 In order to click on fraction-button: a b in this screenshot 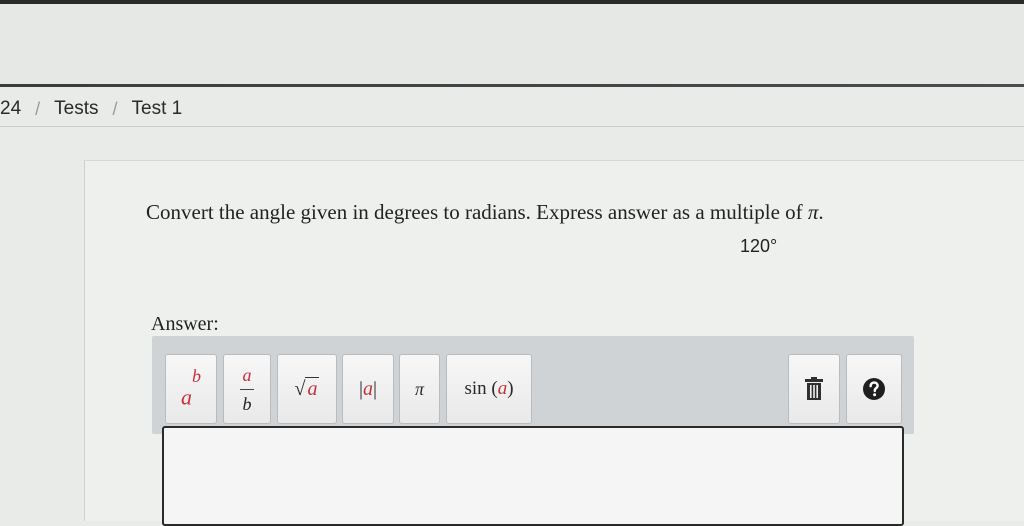, I will do `click(247, 389)`.